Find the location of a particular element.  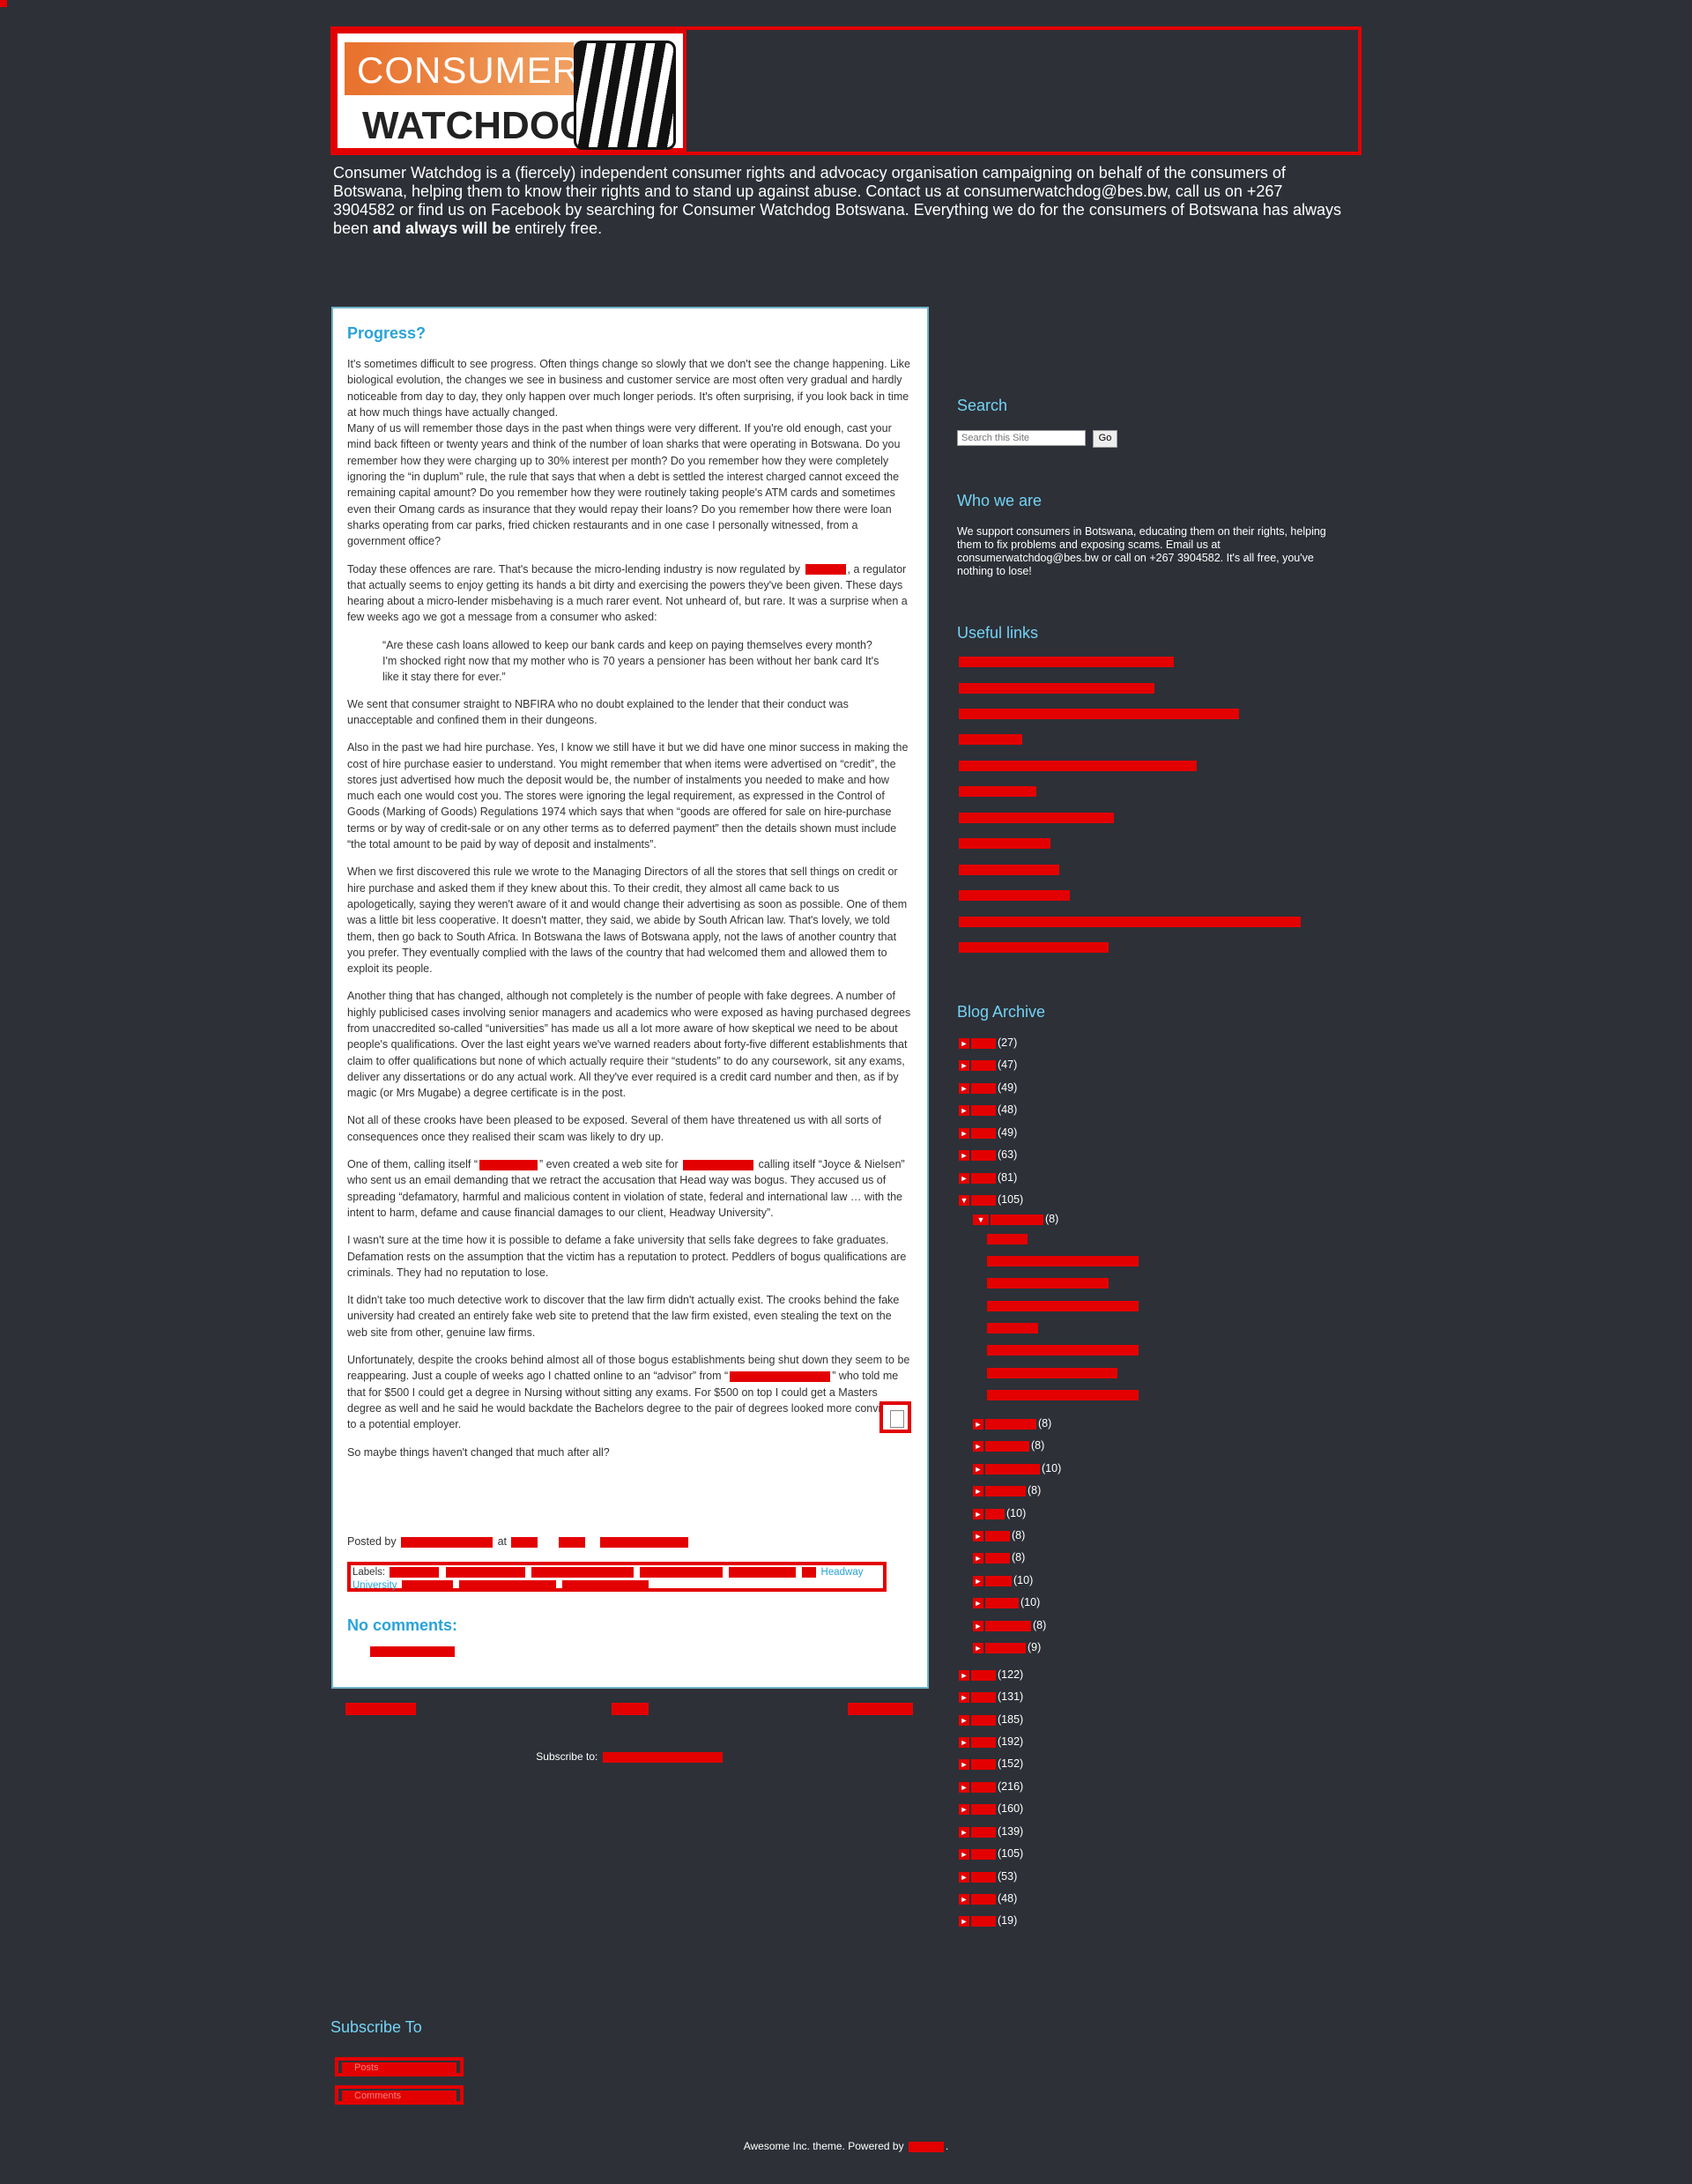

archive-year: ► (192) is located at coordinates (991, 1741).